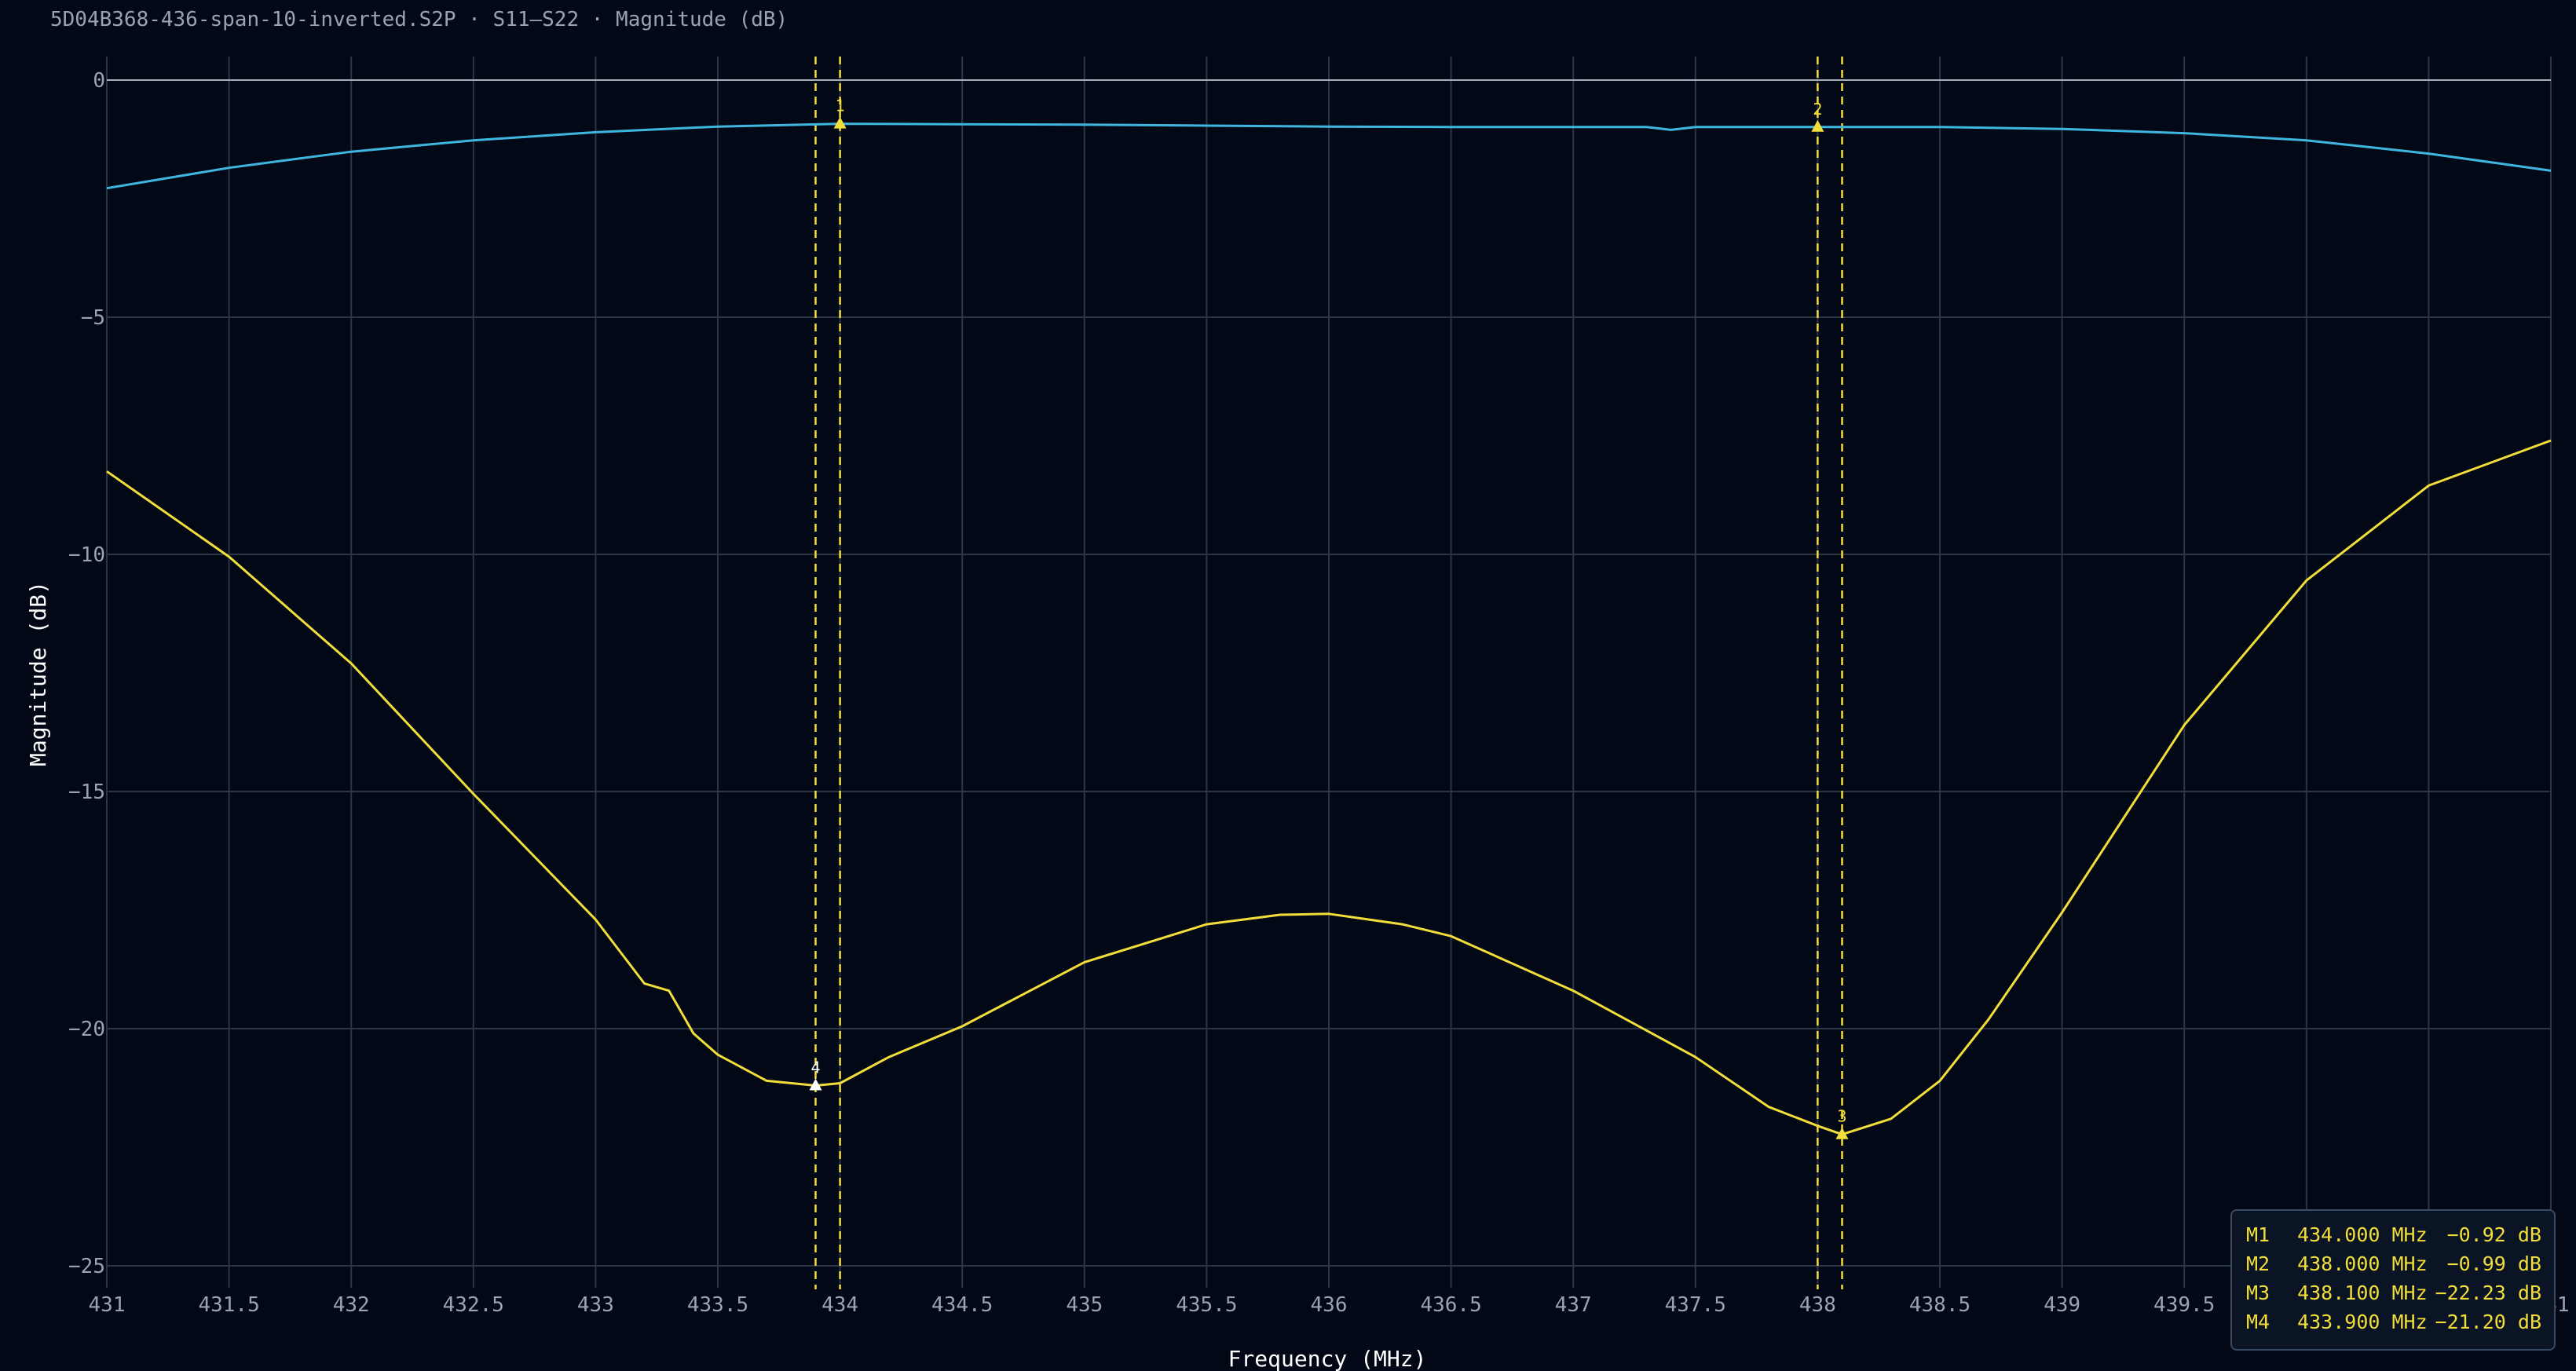 This screenshot has width=2576, height=1371. I want to click on x-tick-label: 434.5, so click(962, 1305).